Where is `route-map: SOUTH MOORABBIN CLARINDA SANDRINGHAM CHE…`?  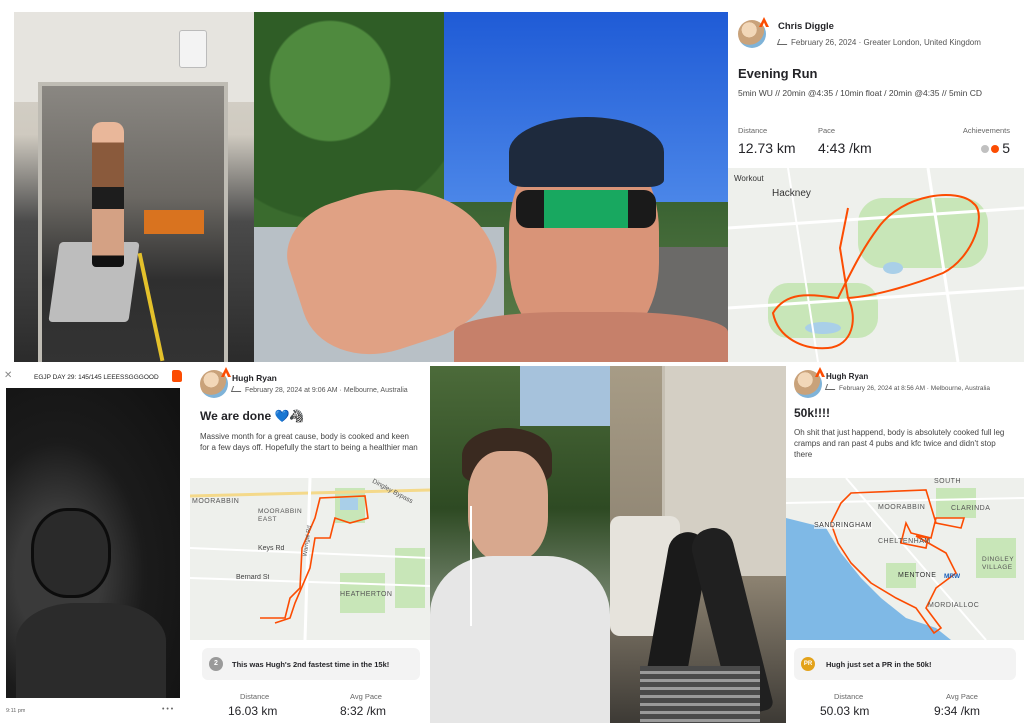 route-map: SOUTH MOORABBIN CLARINDA SANDRINGHAM CHE… is located at coordinates (905, 559).